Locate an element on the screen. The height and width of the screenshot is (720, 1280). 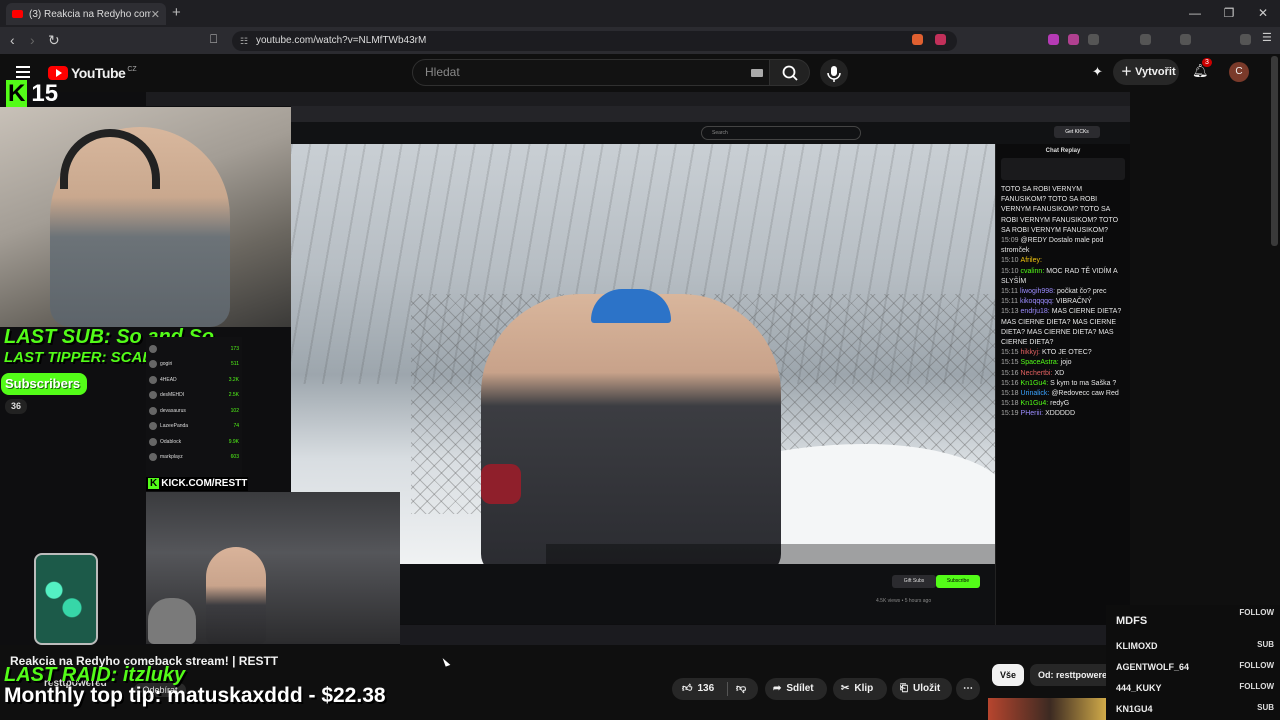
chip-all: Vše is located at coordinates (1008, 675).